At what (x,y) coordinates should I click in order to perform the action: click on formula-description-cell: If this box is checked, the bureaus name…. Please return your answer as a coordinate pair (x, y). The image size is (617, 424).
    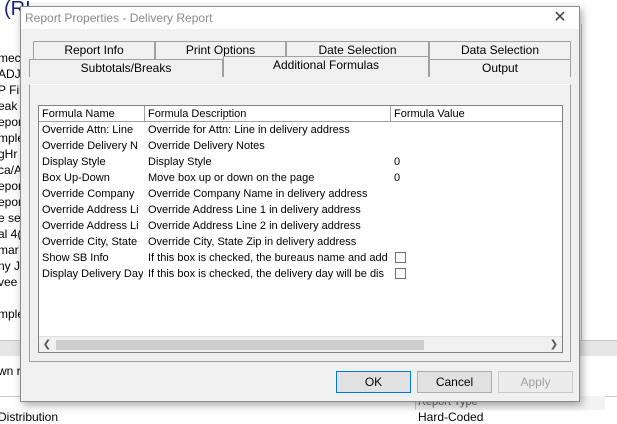
    Looking at the image, I should click on (268, 258).